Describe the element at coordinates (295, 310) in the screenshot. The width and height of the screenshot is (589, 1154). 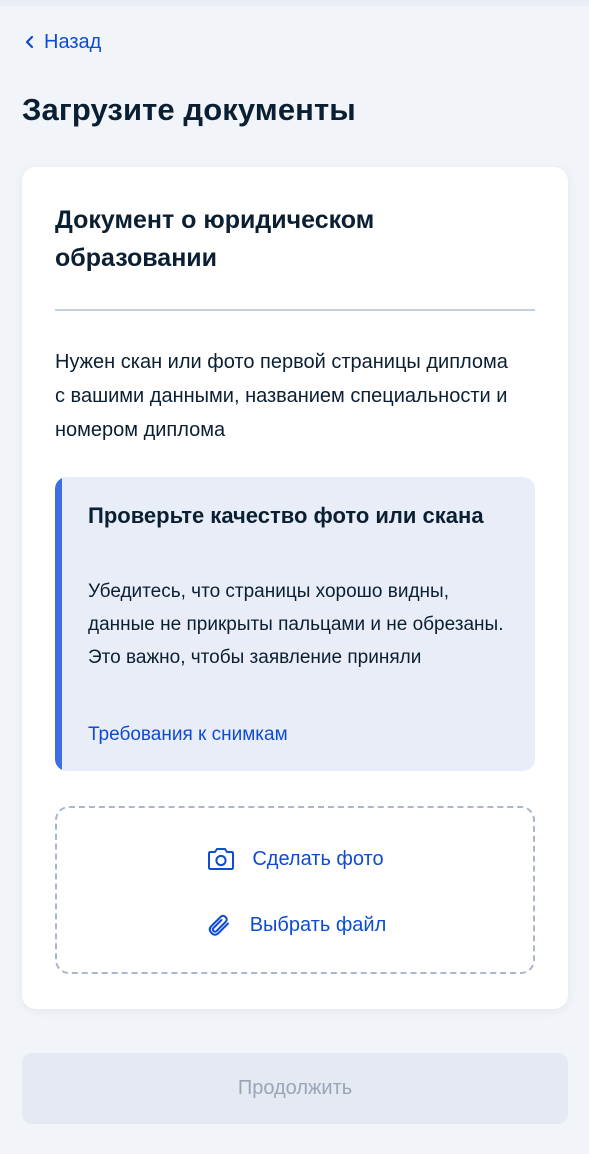
I see `card-divider` at that location.